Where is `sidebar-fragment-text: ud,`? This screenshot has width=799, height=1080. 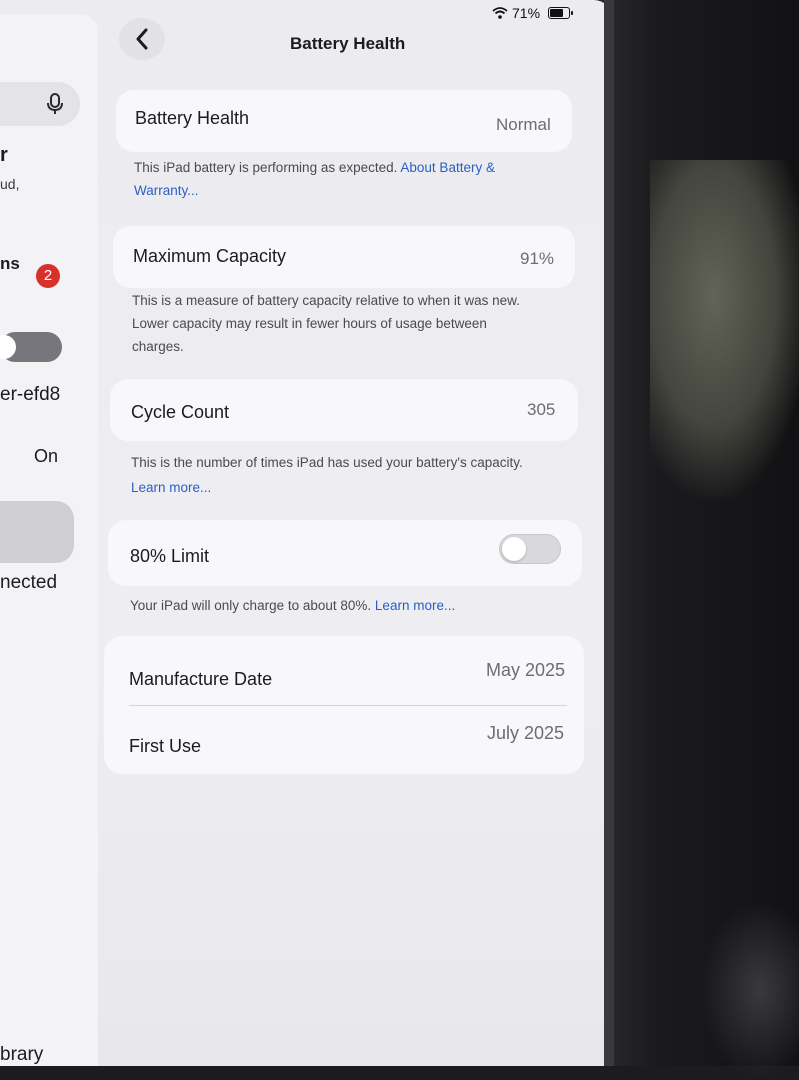 sidebar-fragment-text: ud, is located at coordinates (10, 184).